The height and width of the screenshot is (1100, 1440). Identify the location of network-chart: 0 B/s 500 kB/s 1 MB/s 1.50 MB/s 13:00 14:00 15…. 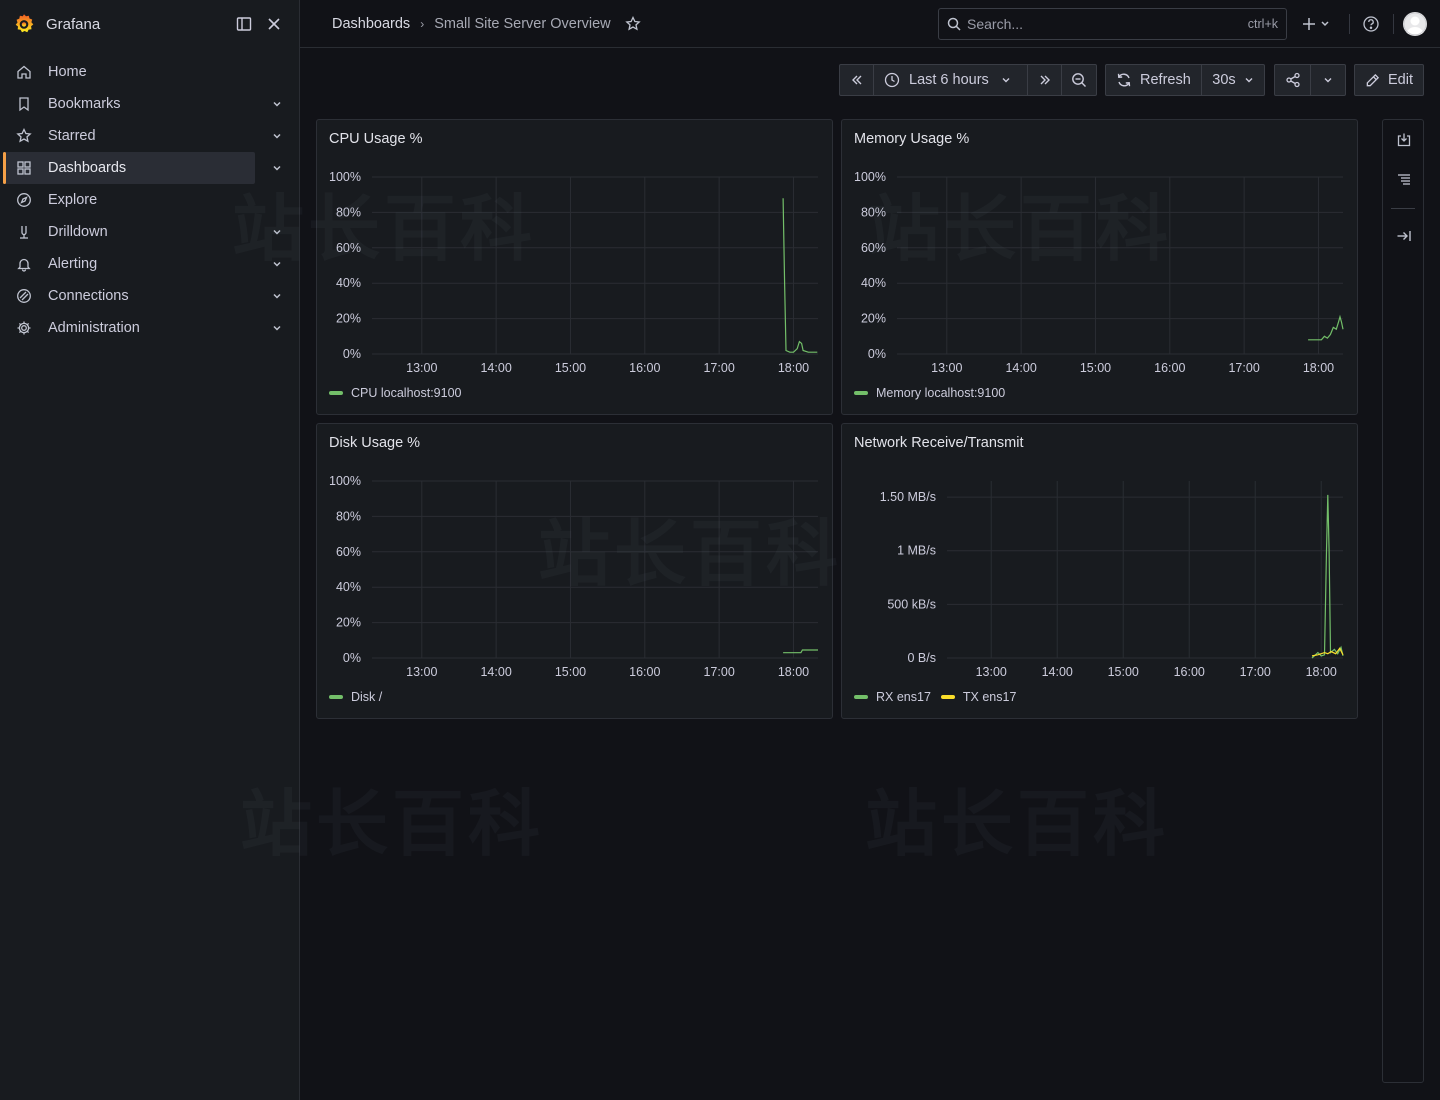
(1100, 572).